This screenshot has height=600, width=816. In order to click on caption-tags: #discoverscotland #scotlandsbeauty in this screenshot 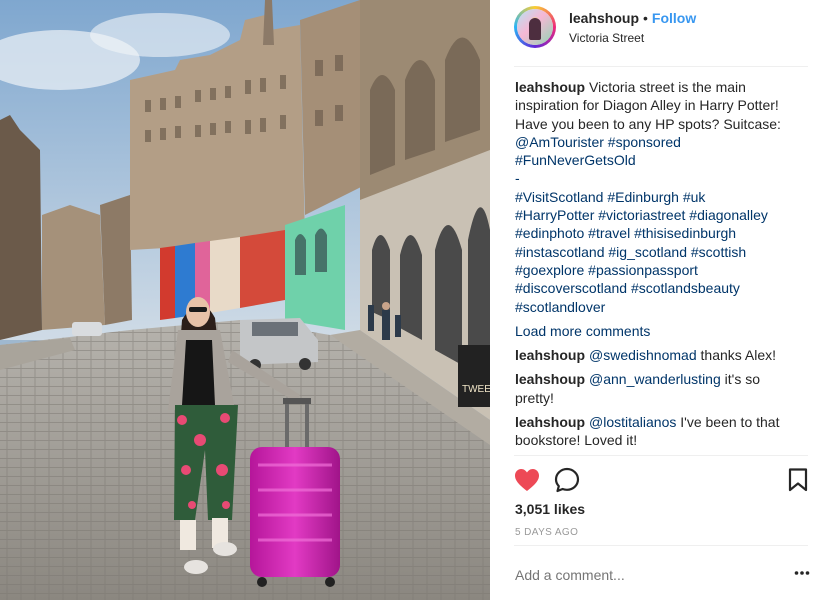, I will do `click(660, 288)`.